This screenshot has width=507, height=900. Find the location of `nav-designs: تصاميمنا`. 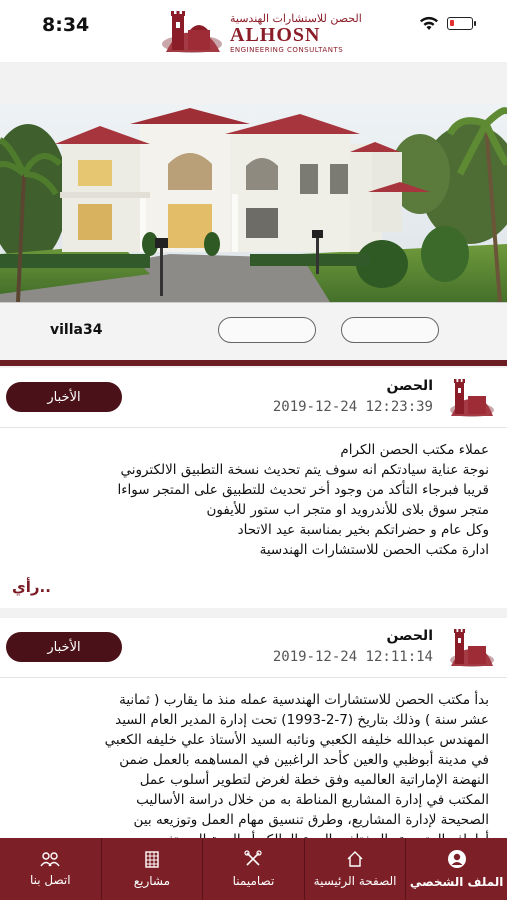

nav-designs: تصاميمنا is located at coordinates (254, 869).